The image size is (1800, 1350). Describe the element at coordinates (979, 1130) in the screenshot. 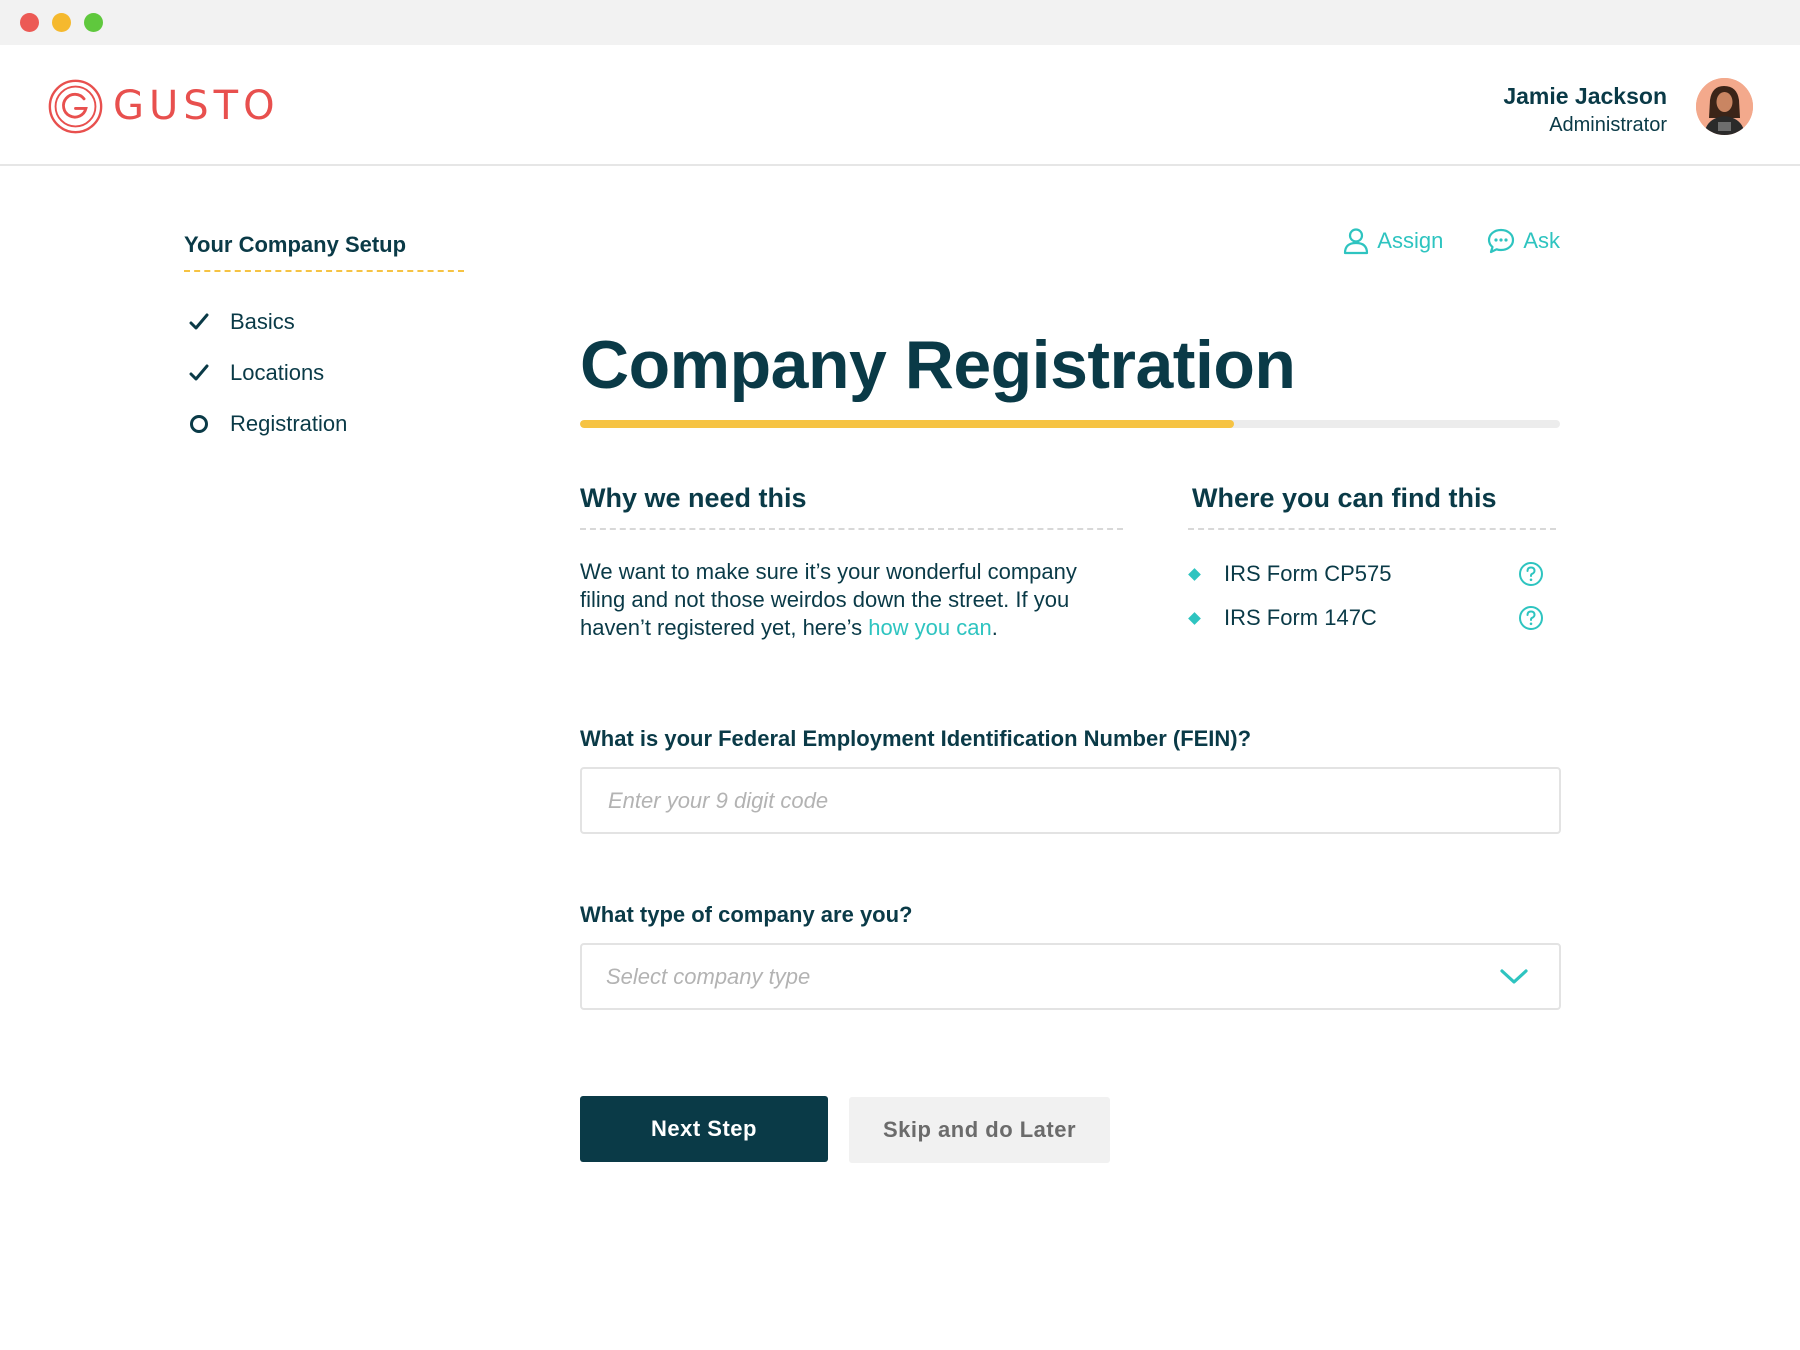

I see `skip-button: Skip and do Later` at that location.